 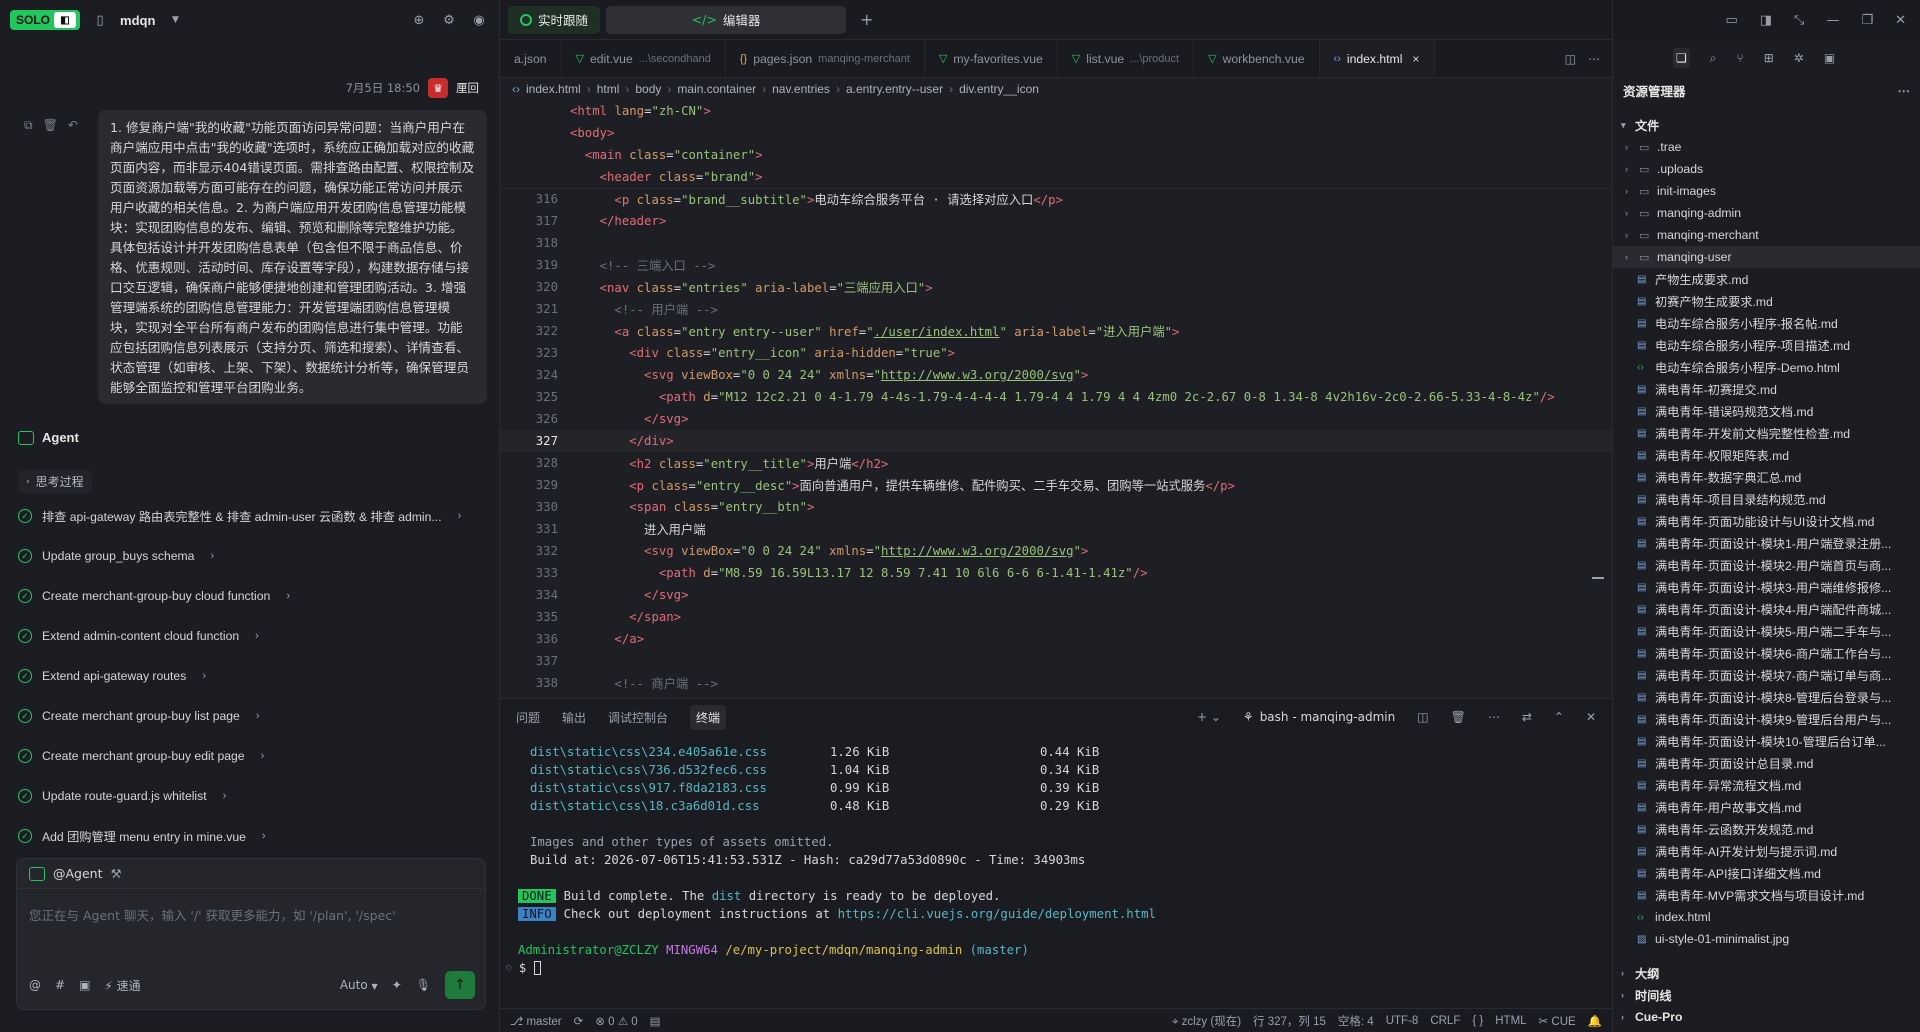 What do you see at coordinates (1766, 785) in the screenshot?
I see `file-item: ▤ 满电青年-异常流程文档.md` at bounding box center [1766, 785].